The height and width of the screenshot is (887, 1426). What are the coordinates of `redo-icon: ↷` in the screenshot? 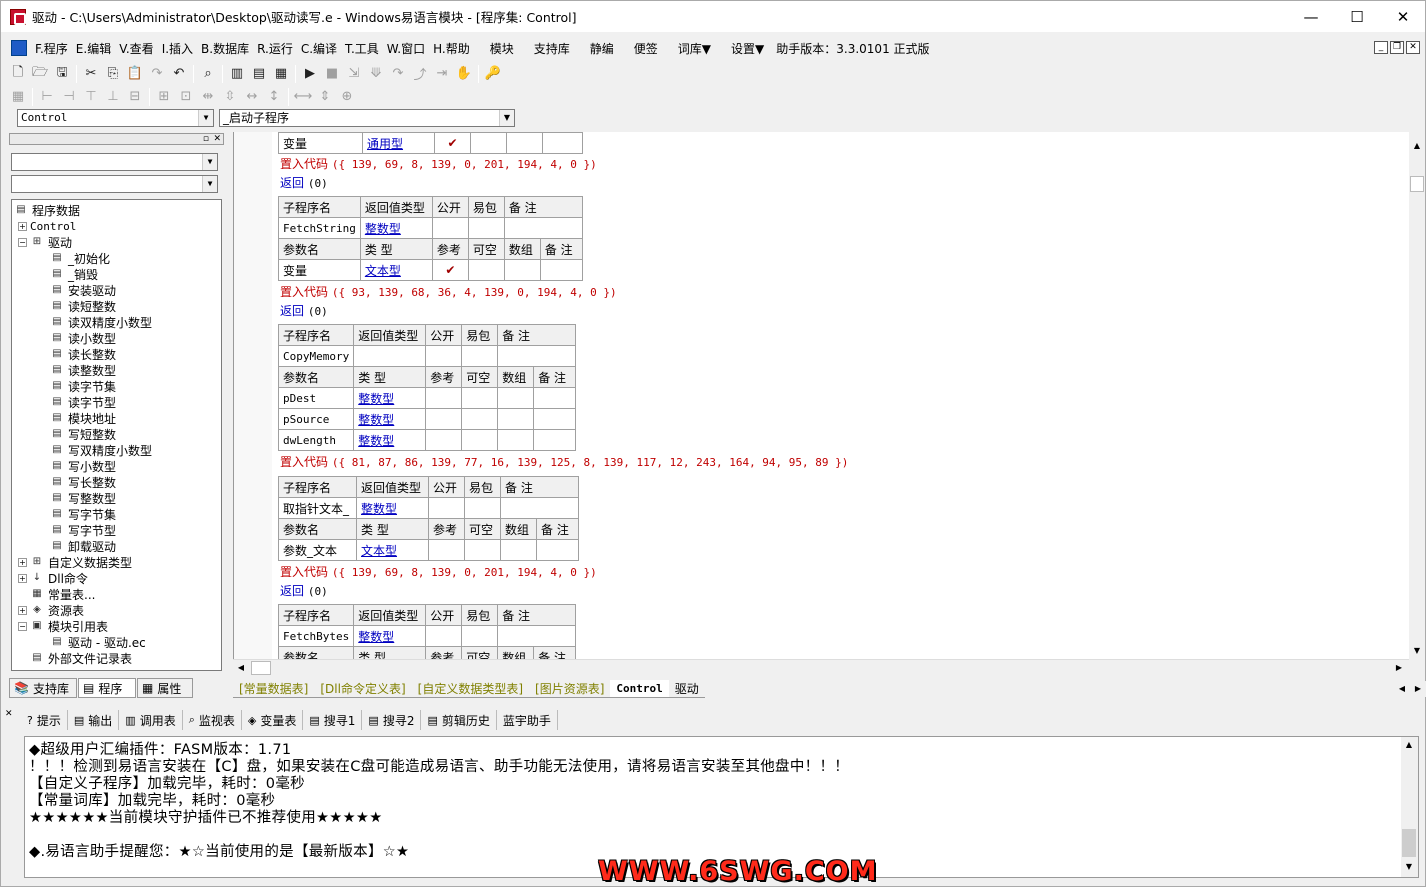 It's located at (157, 74).